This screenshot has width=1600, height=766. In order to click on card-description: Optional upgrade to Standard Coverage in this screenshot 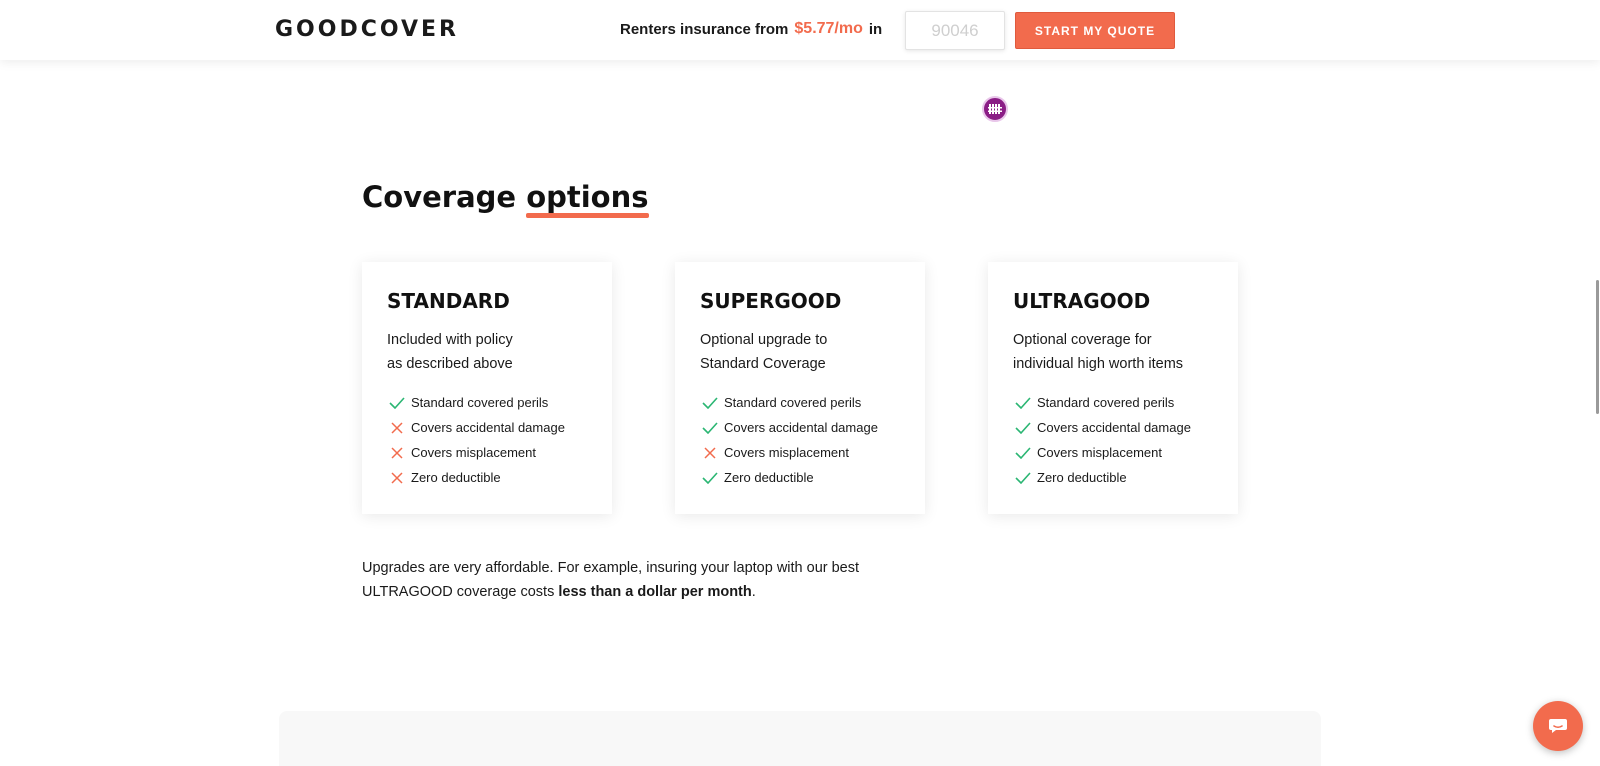, I will do `click(805, 352)`.